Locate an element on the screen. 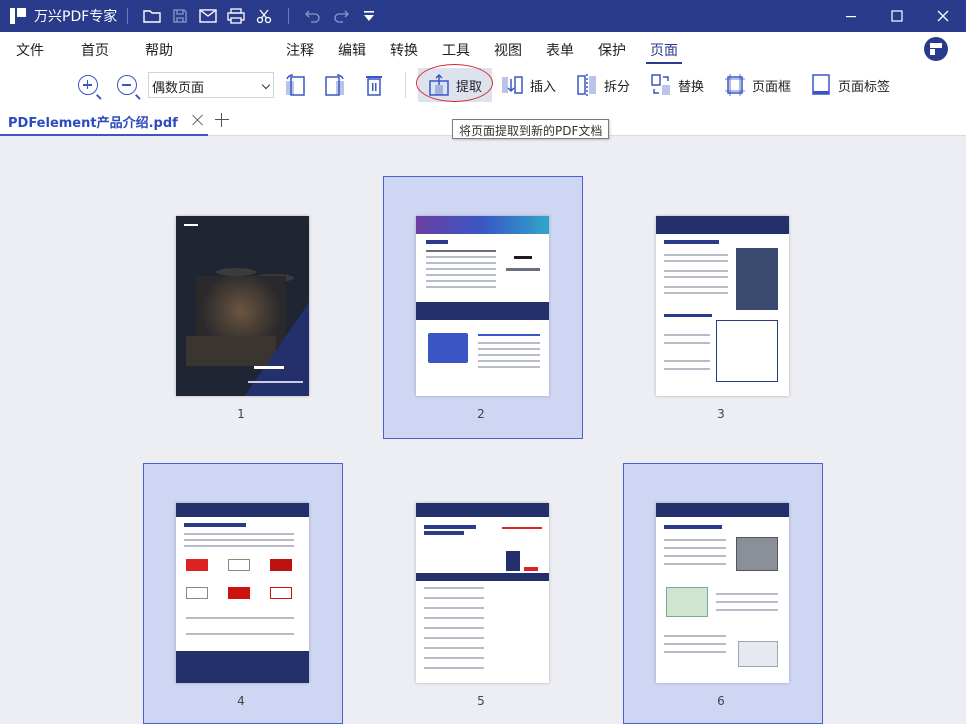  page-label-button: 页面标签 is located at coordinates (850, 85).